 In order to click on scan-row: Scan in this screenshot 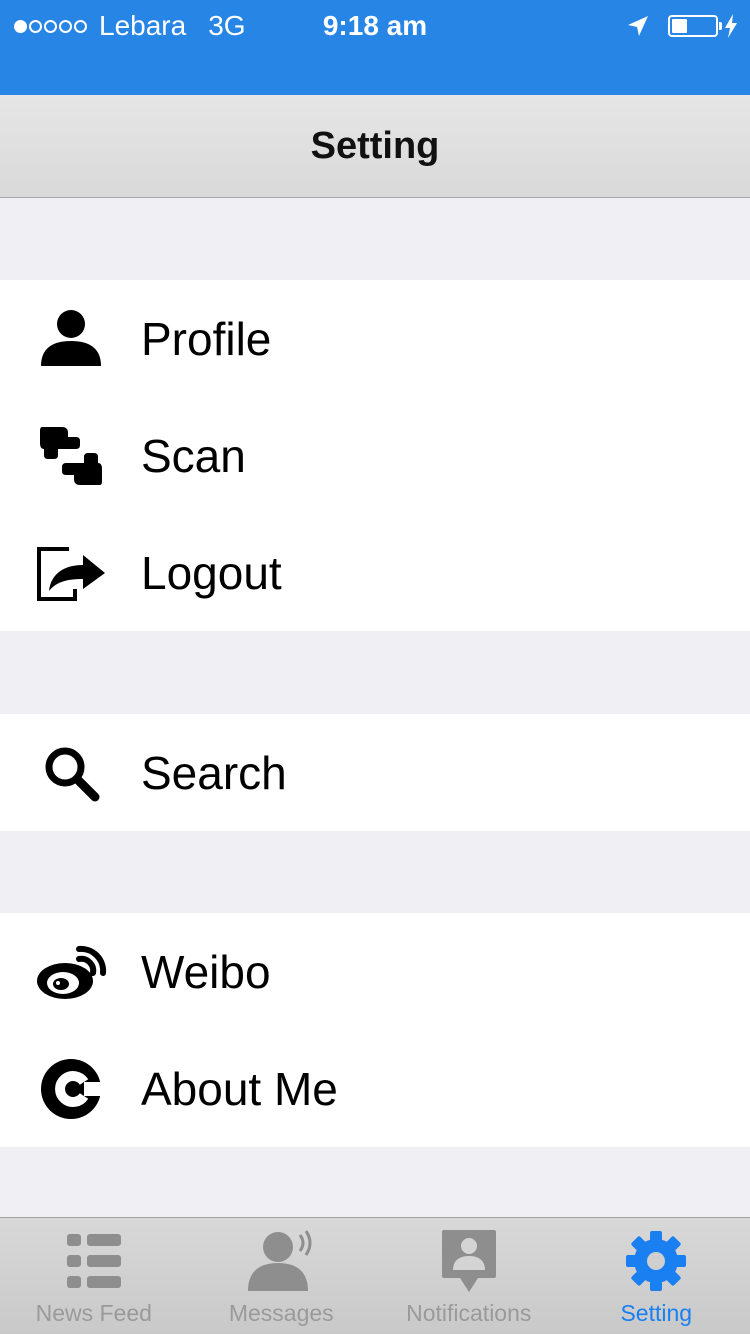, I will do `click(375, 455)`.